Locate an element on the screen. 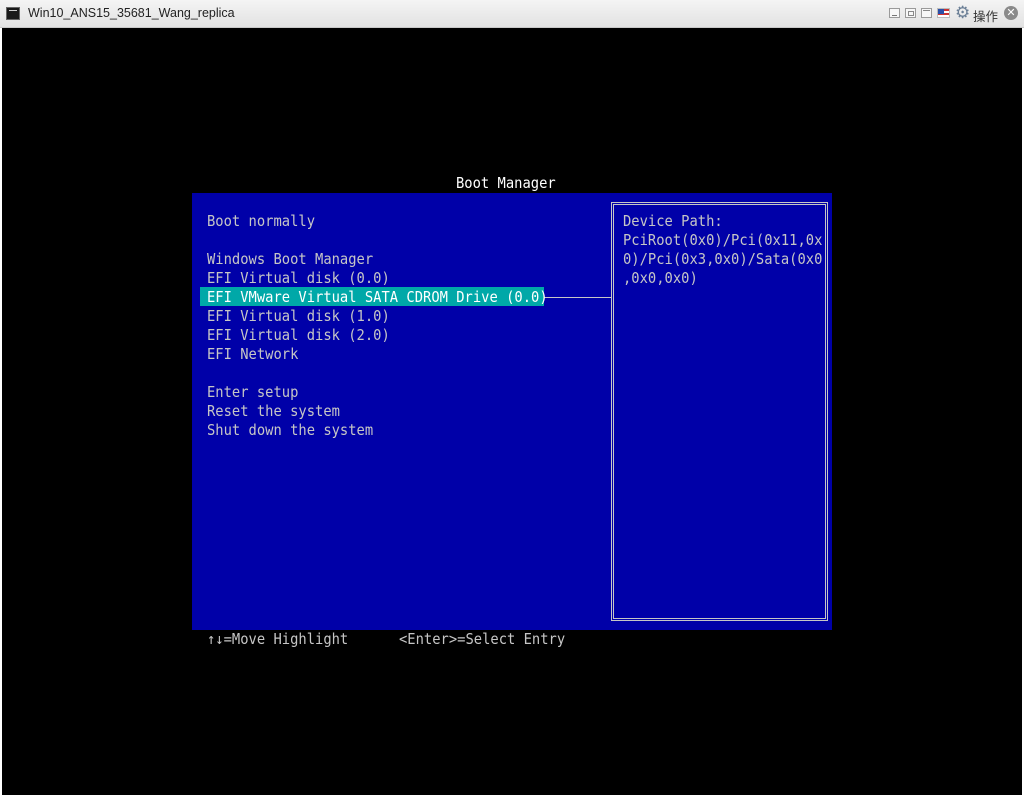 The width and height of the screenshot is (1024, 797). flag-icon is located at coordinates (943, 13).